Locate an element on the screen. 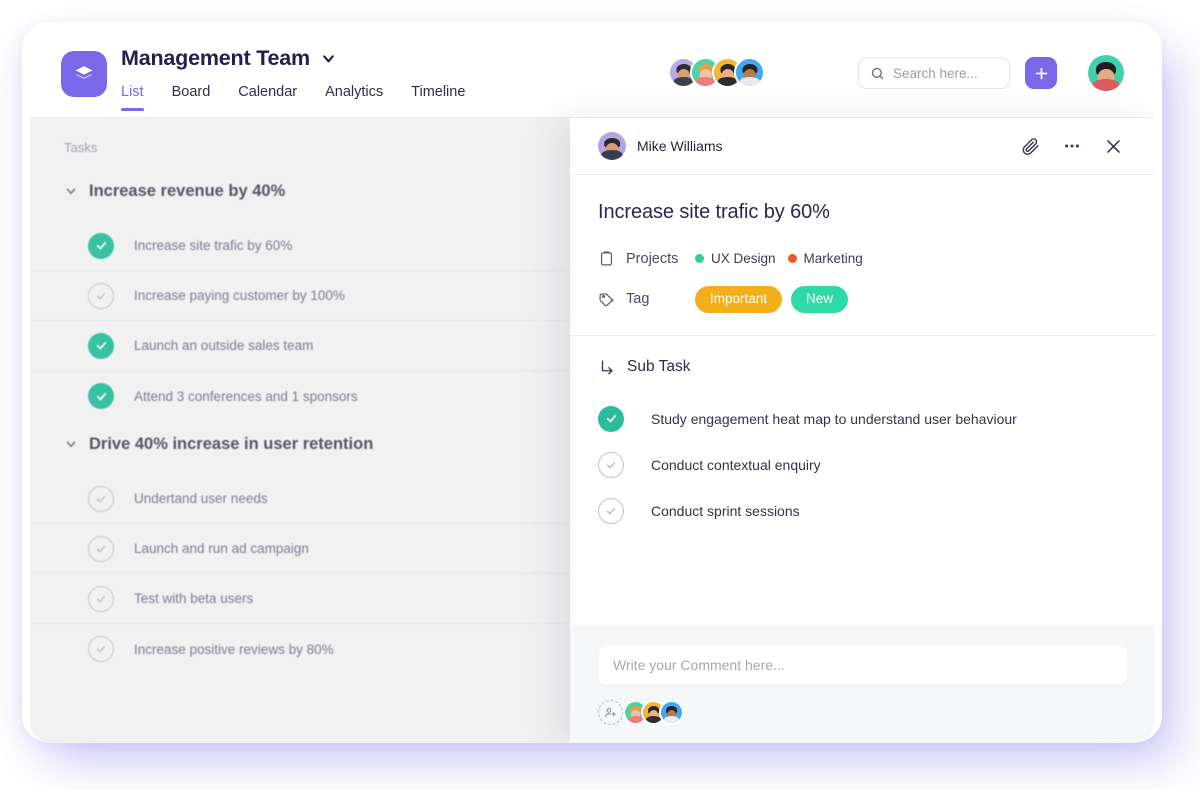 Image resolution: width=1200 pixels, height=790 pixels. tag-icon is located at coordinates (606, 299).